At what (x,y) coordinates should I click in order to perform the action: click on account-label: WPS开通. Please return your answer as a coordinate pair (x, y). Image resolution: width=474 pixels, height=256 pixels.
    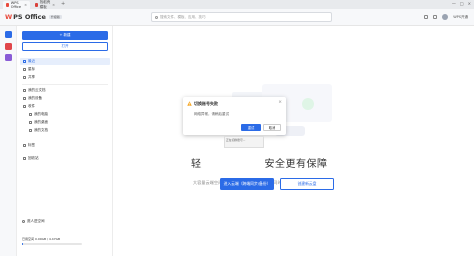
    Looking at the image, I should click on (460, 17).